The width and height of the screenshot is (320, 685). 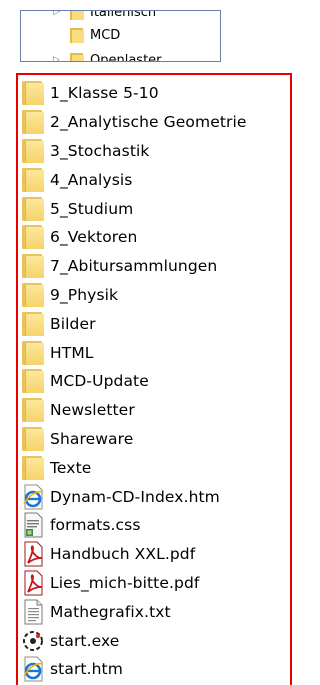 I want to click on item-name: 2_Analytische Geometrie, so click(x=148, y=122).